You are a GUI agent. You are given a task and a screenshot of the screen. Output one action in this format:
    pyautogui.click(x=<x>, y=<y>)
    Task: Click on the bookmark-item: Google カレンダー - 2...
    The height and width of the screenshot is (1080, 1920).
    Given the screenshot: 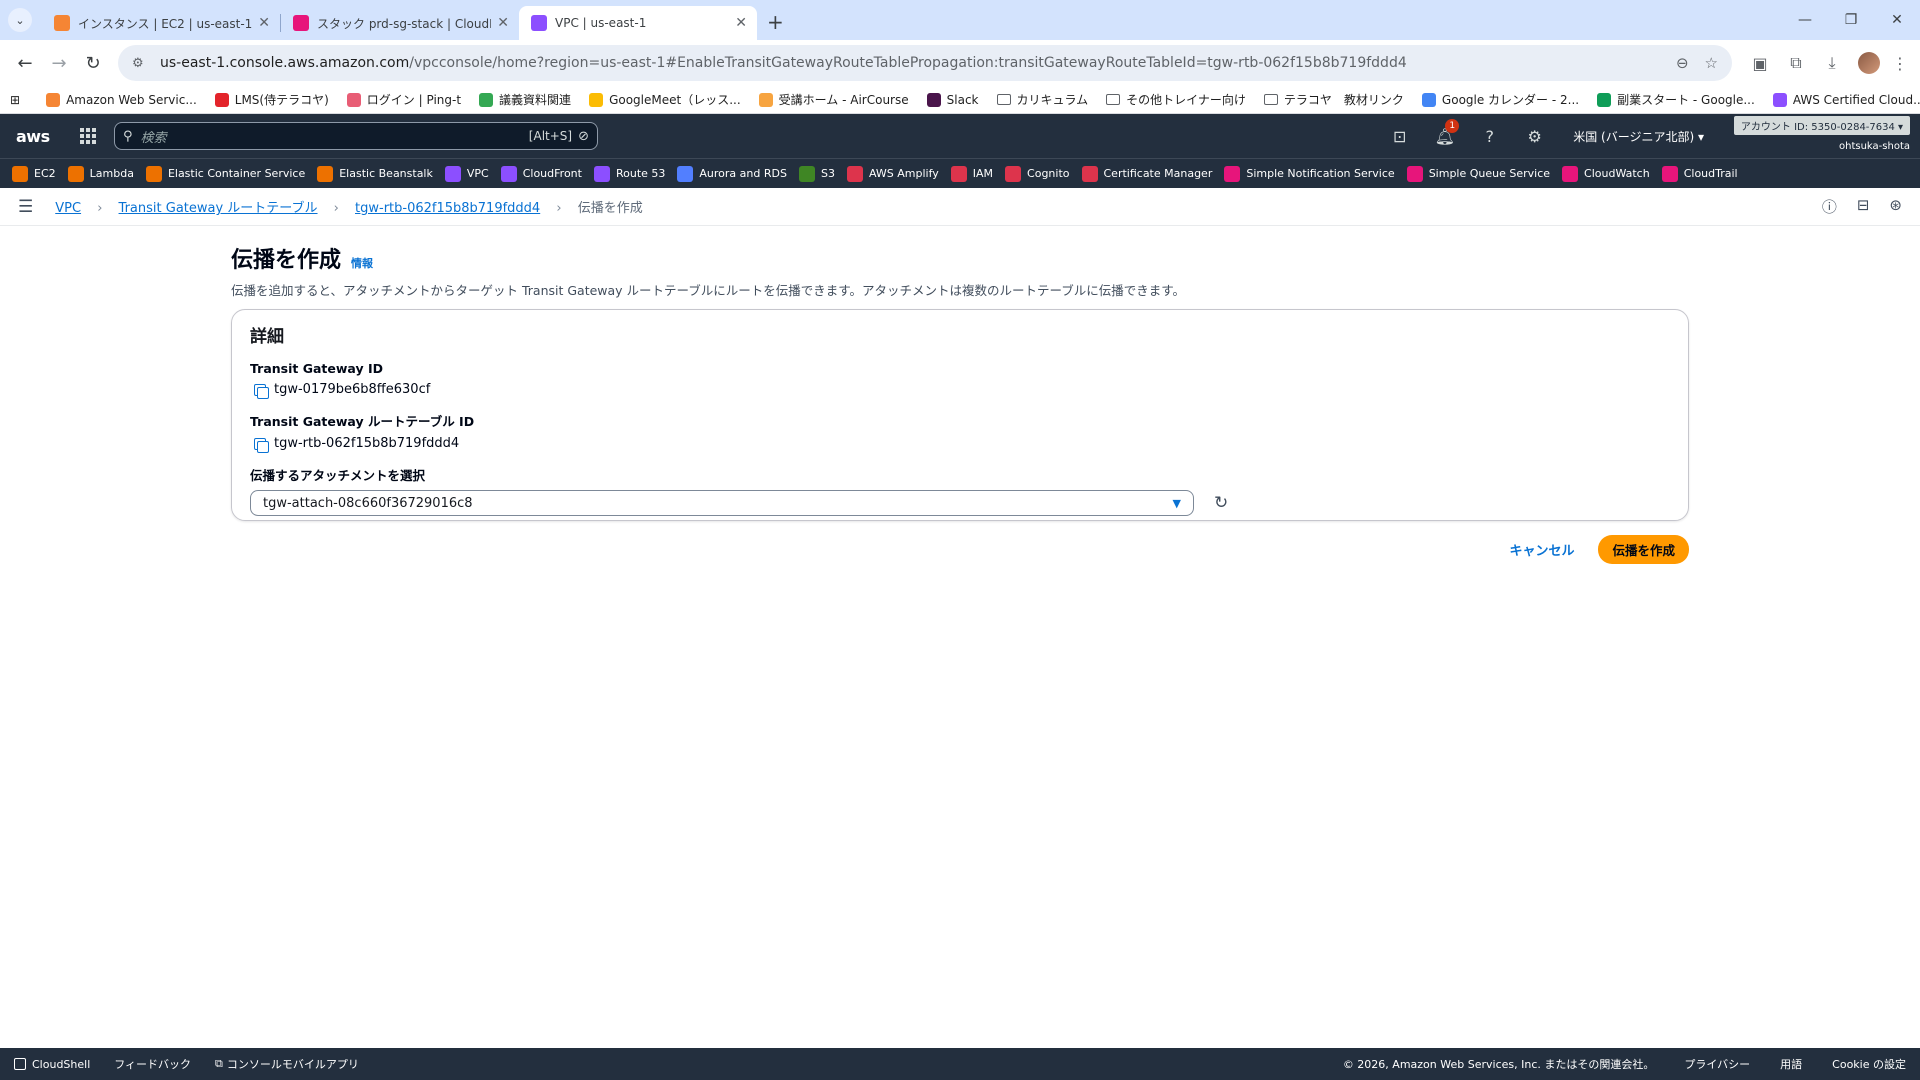 What is the action you would take?
    pyautogui.click(x=1500, y=99)
    